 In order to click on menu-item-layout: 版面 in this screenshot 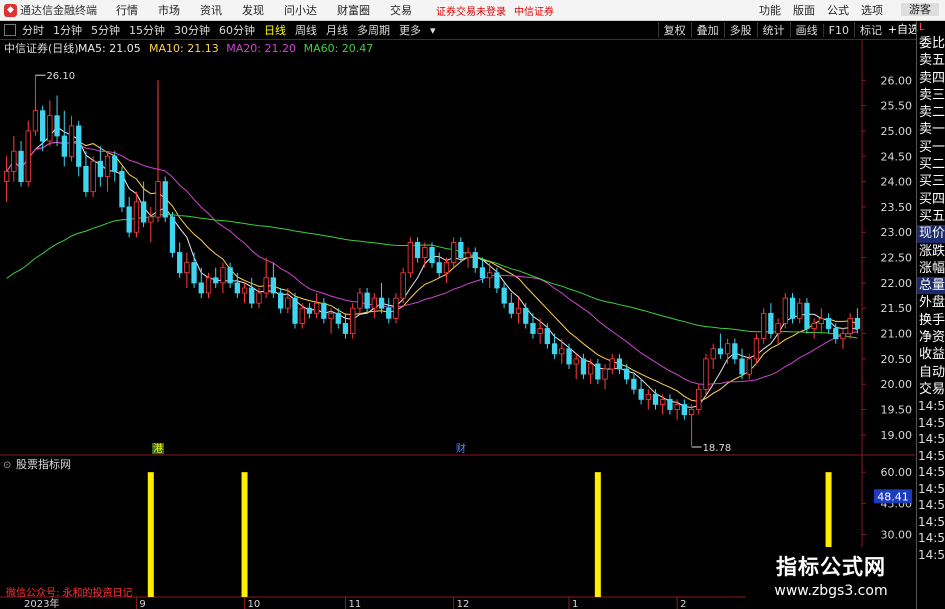, I will do `click(804, 10)`.